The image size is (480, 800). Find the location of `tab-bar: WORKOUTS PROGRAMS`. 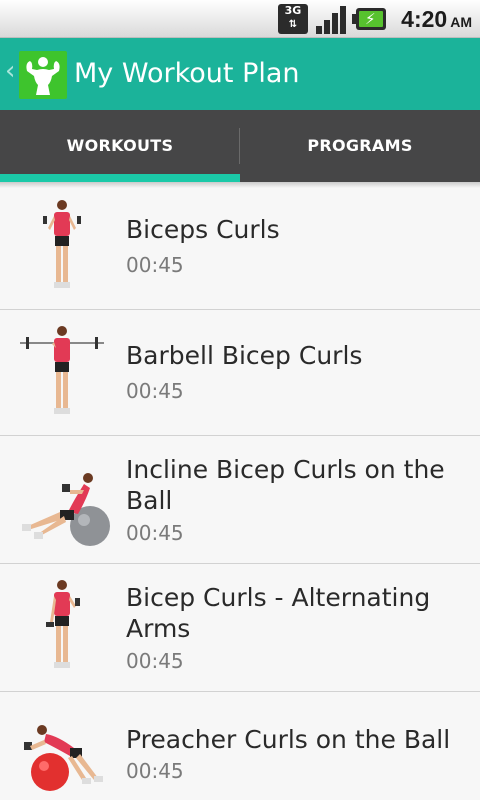

tab-bar: WORKOUTS PROGRAMS is located at coordinates (240, 146).